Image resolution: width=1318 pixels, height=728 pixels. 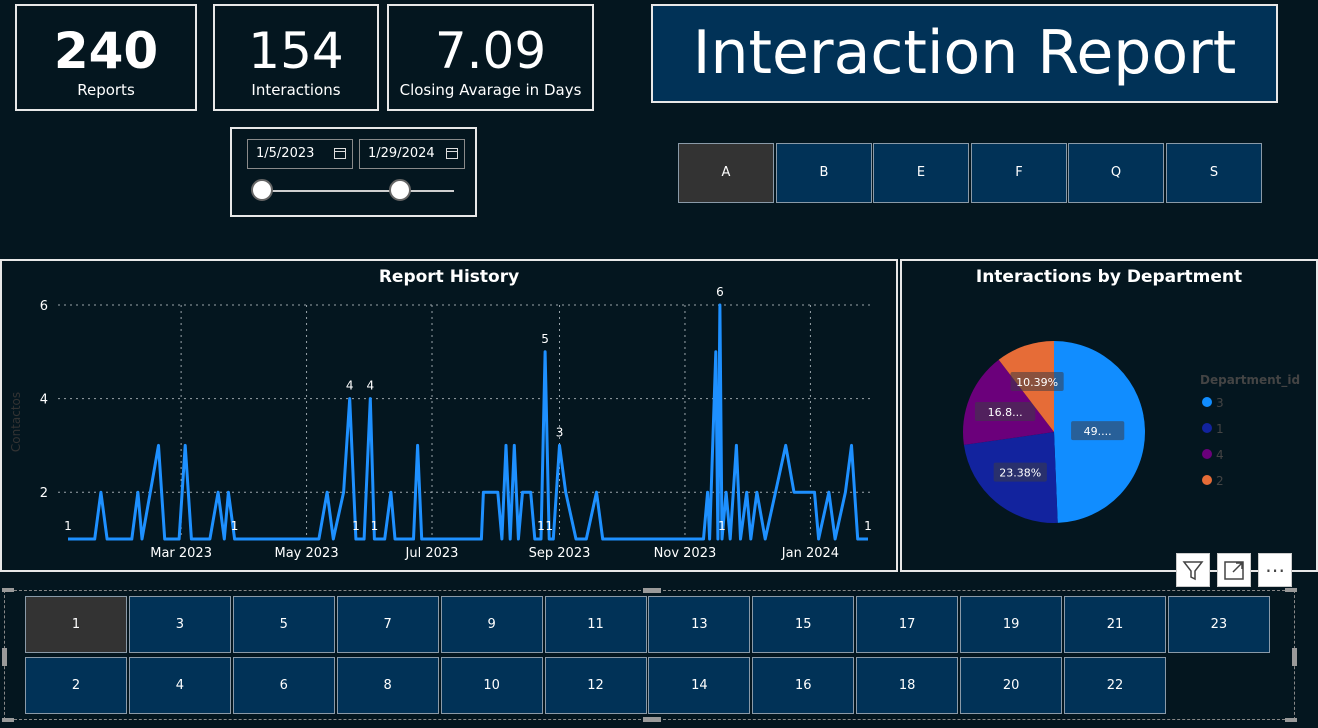 What do you see at coordinates (803, 685) in the screenshot?
I see `number-button-16: 16` at bounding box center [803, 685].